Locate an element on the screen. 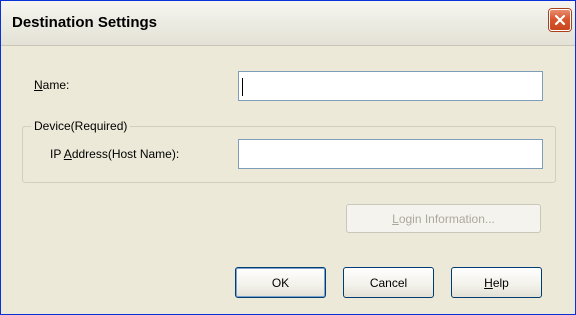  cancel-label: Cancel is located at coordinates (388, 282).